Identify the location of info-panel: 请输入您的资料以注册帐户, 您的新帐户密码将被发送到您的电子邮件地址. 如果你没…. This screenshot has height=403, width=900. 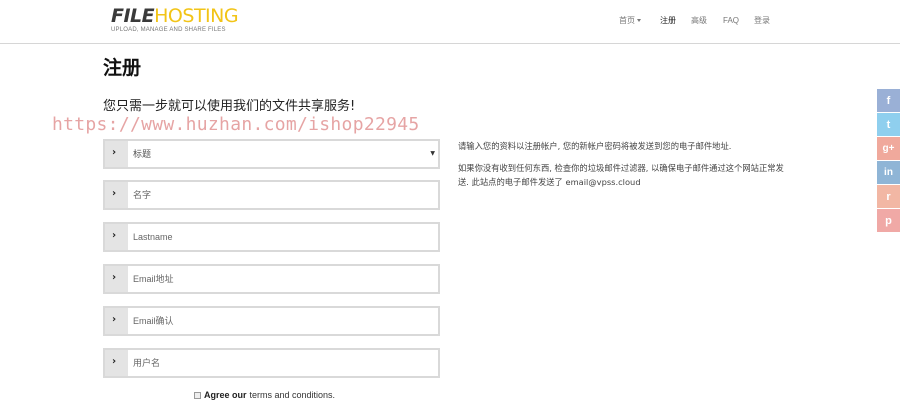
(623, 168).